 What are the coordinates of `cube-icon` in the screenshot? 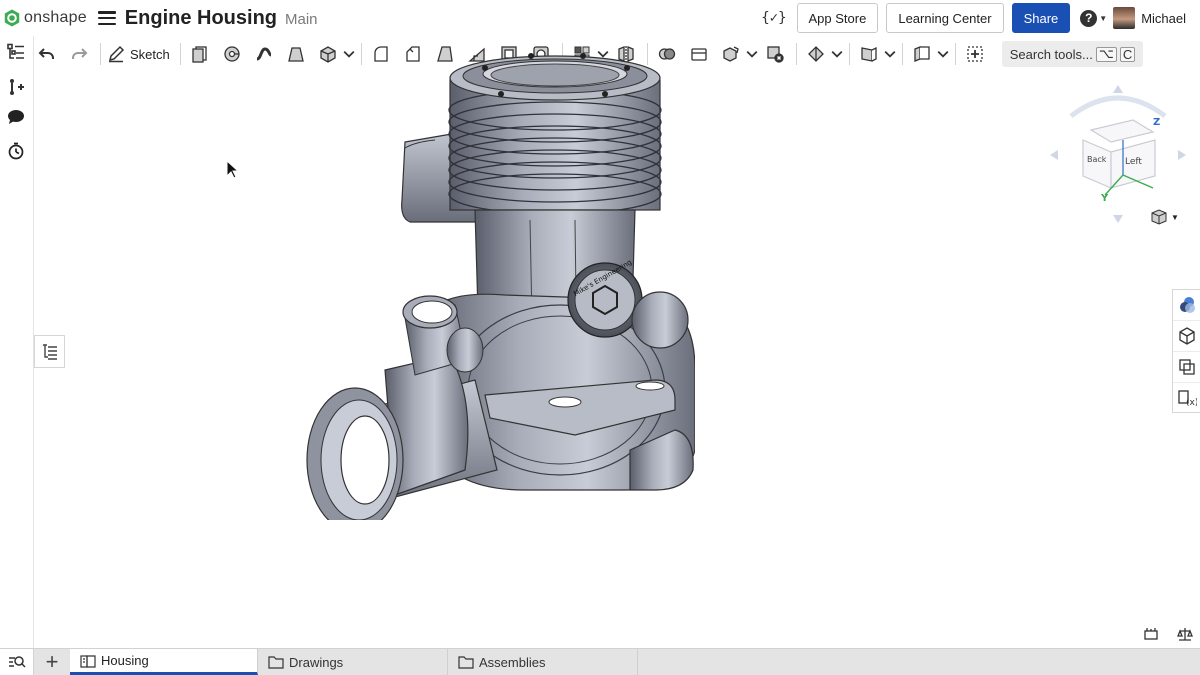 It's located at (1159, 217).